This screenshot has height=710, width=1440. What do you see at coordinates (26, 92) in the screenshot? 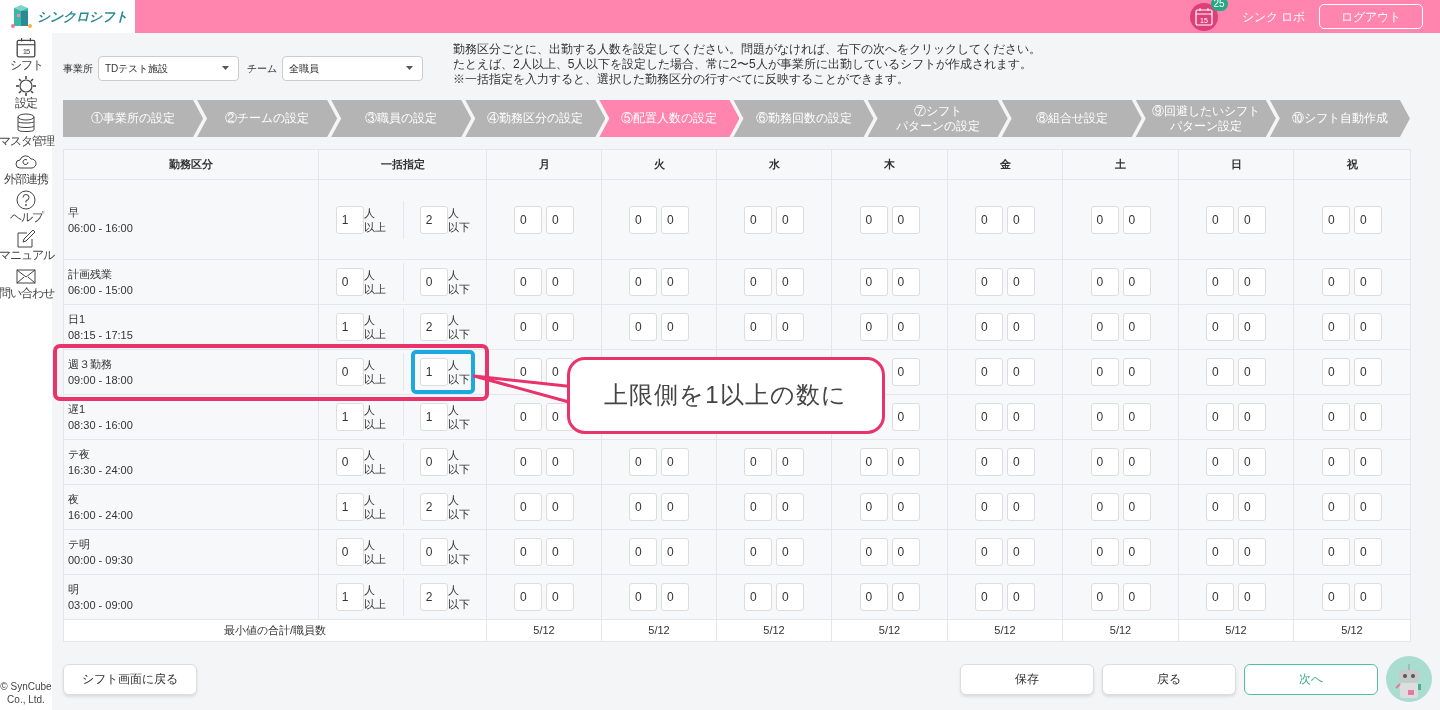
I see `sidebar-item: 設定` at bounding box center [26, 92].